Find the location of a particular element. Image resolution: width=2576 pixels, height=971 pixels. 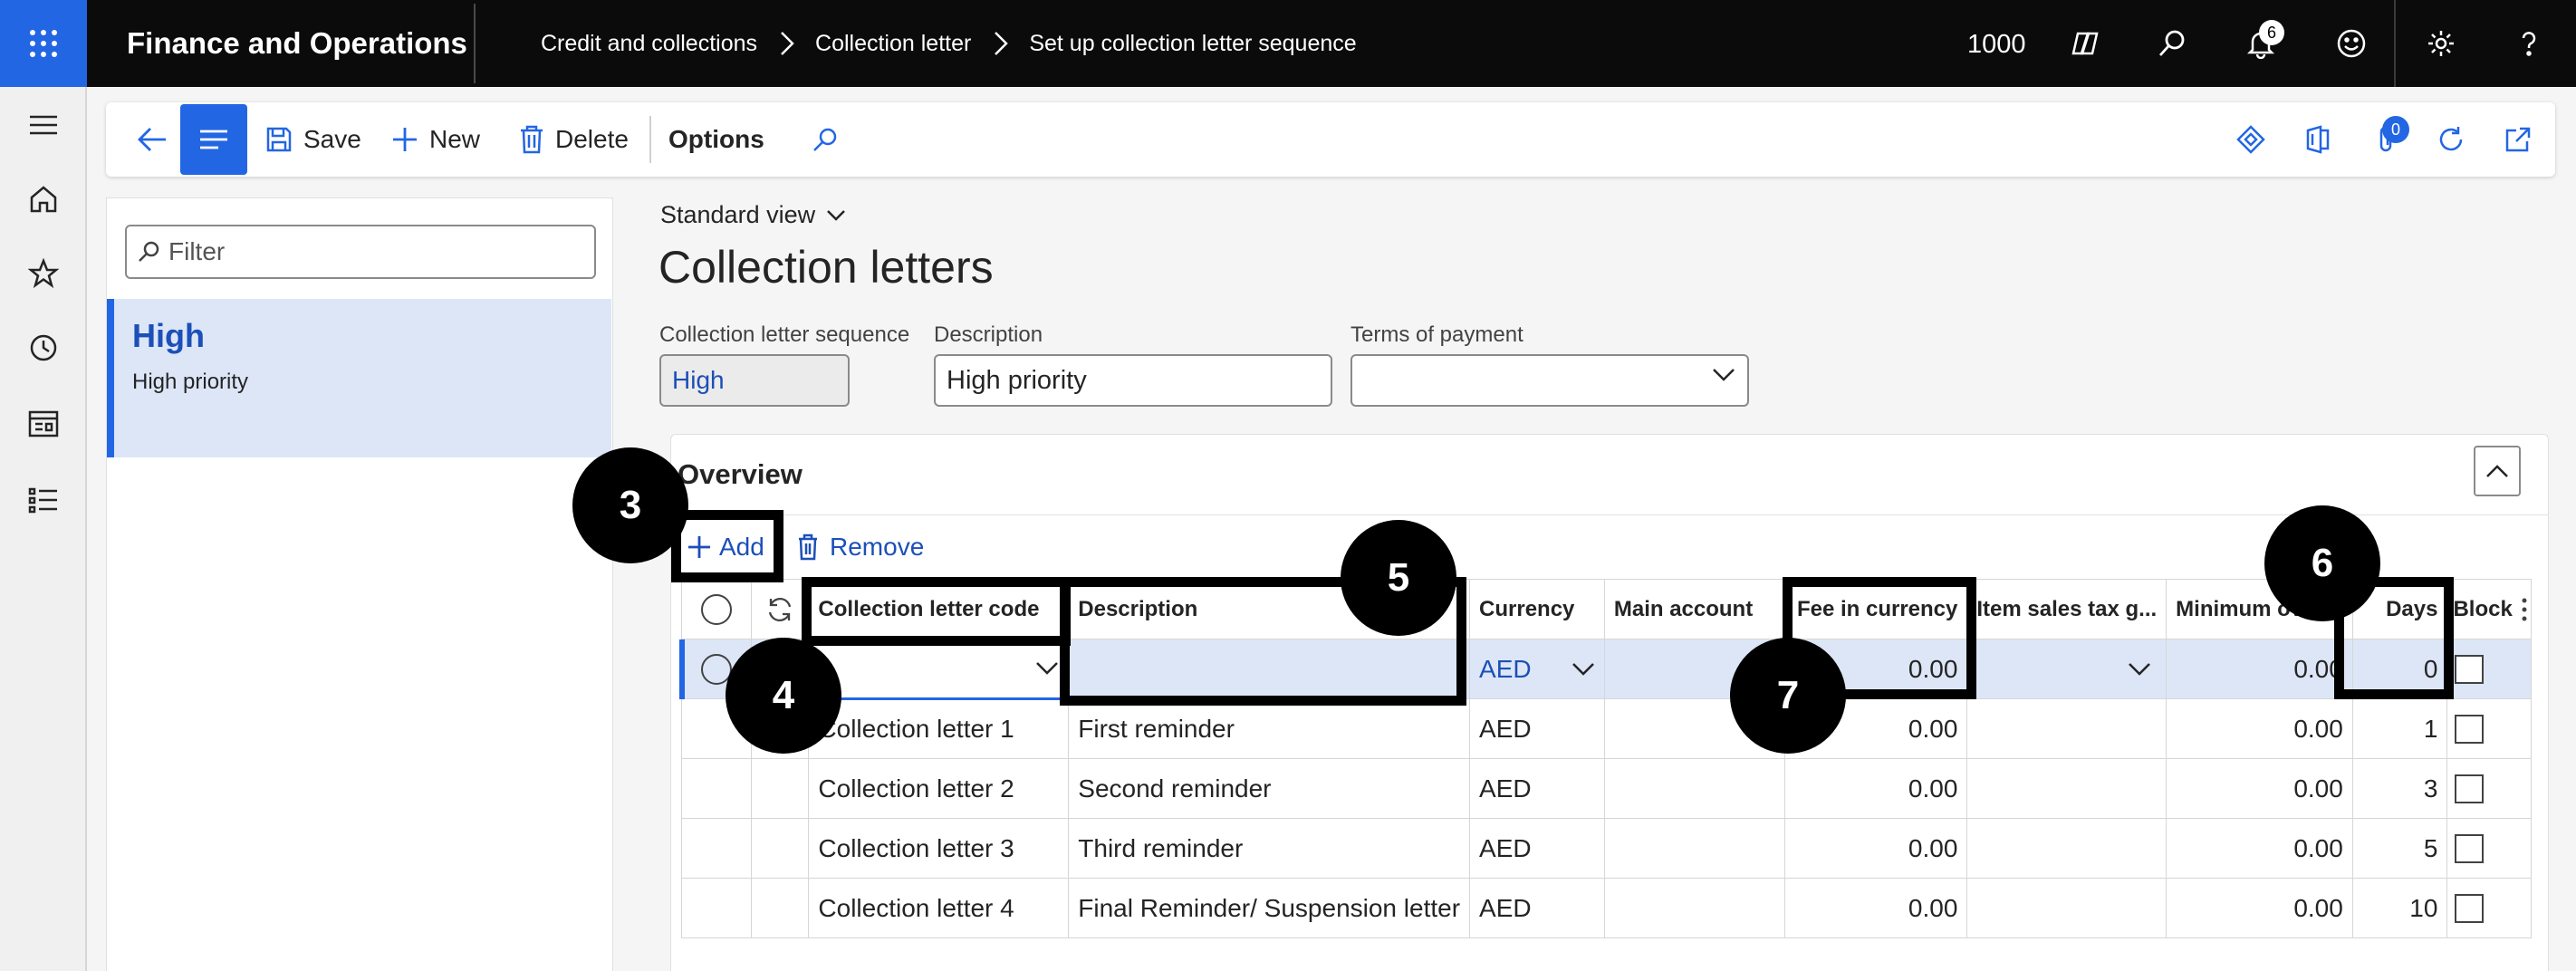

cell-days: 3 is located at coordinates (2399, 788).